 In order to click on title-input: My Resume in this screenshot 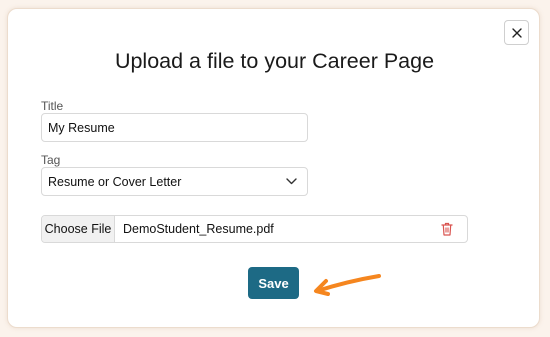, I will do `click(174, 127)`.